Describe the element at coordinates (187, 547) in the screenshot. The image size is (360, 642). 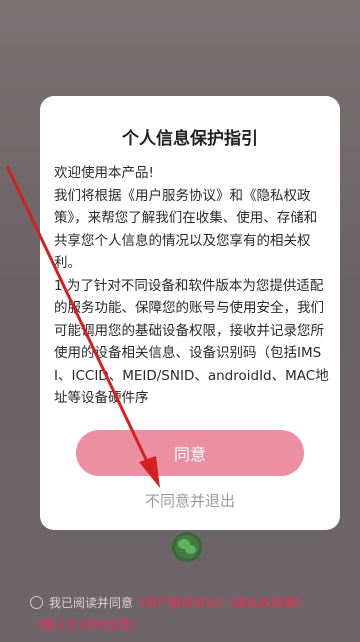
I see `wechat-login-icon` at that location.